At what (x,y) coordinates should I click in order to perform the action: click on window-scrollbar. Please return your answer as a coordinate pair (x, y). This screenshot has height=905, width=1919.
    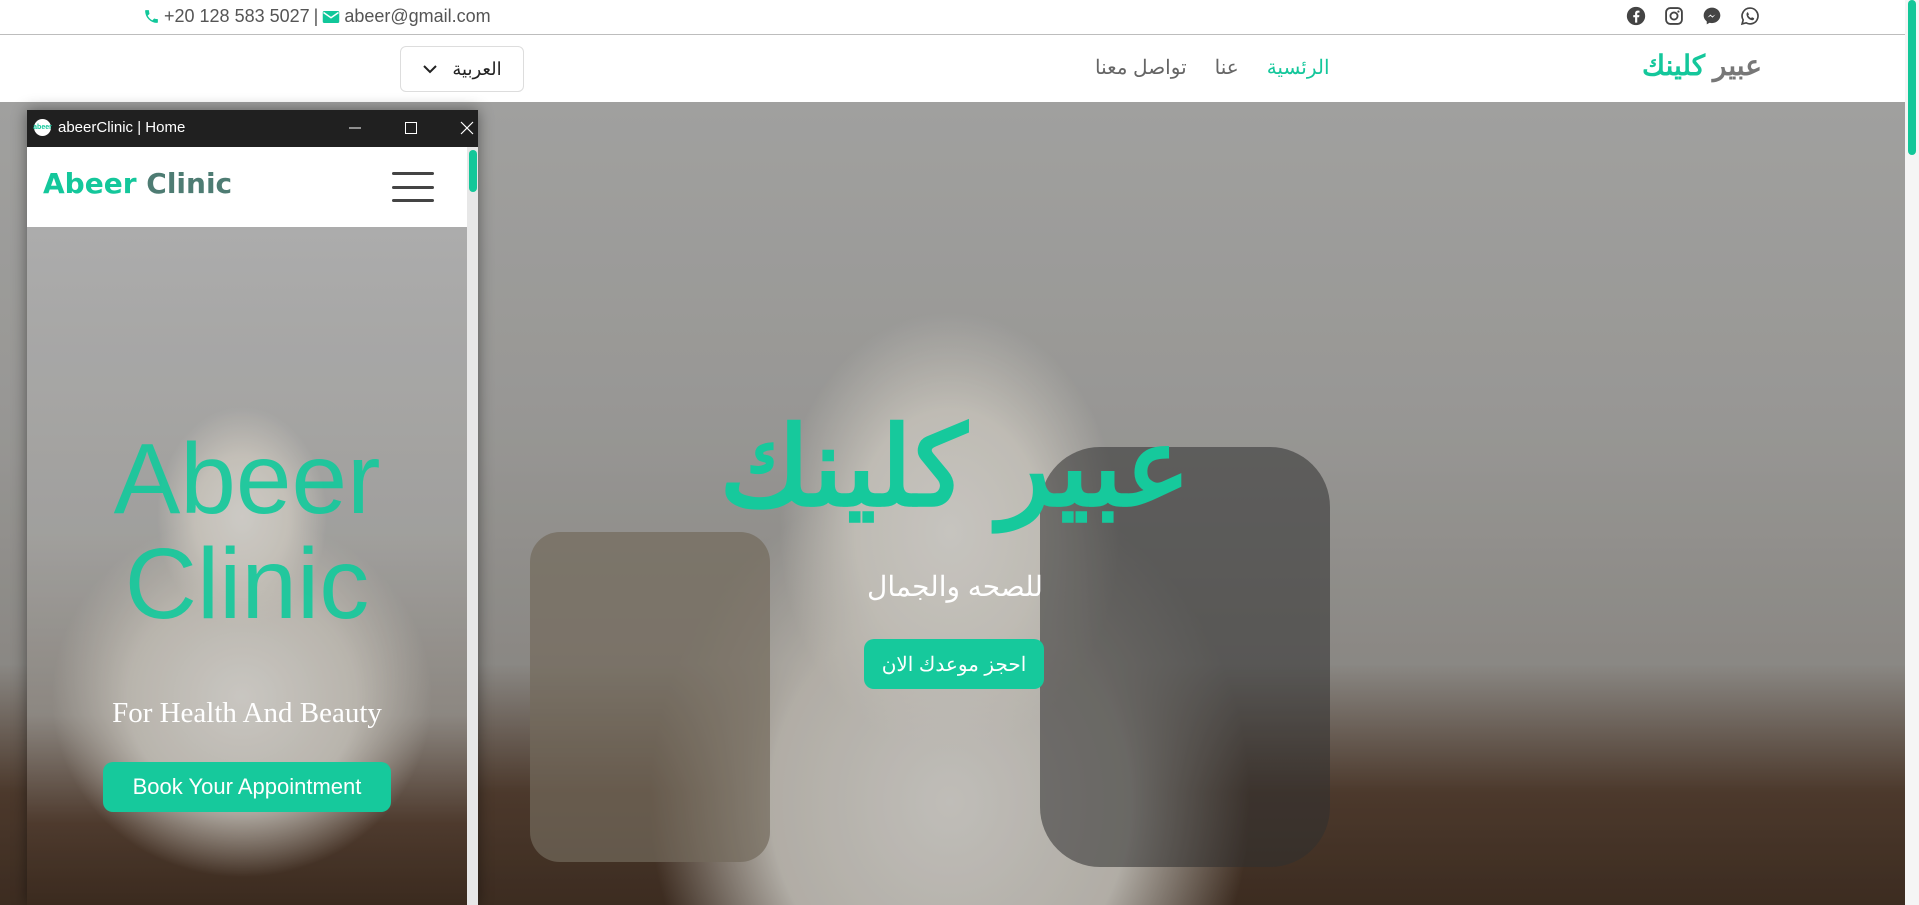
    Looking at the image, I should click on (472, 526).